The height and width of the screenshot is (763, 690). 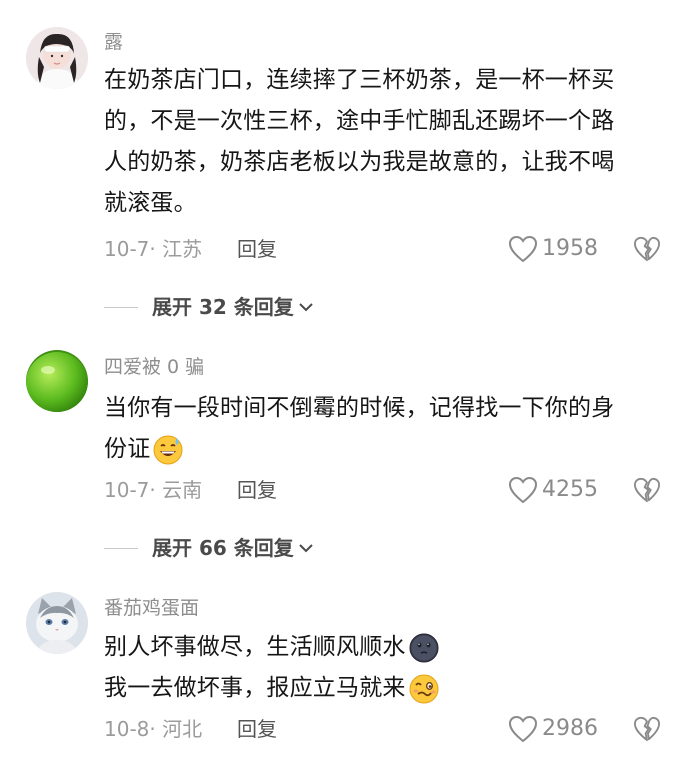 I want to click on like-button: 2986, so click(x=553, y=729).